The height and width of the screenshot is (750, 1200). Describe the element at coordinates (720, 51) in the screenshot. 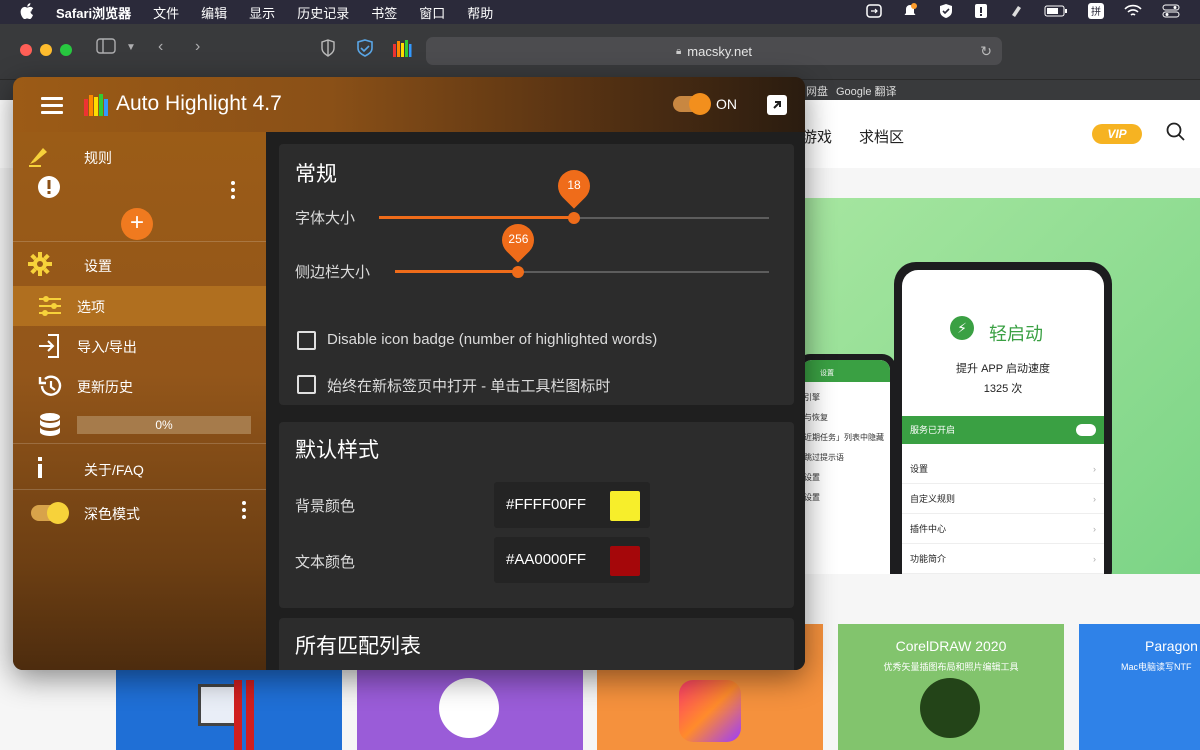

I see `url-text: macsky.net` at that location.